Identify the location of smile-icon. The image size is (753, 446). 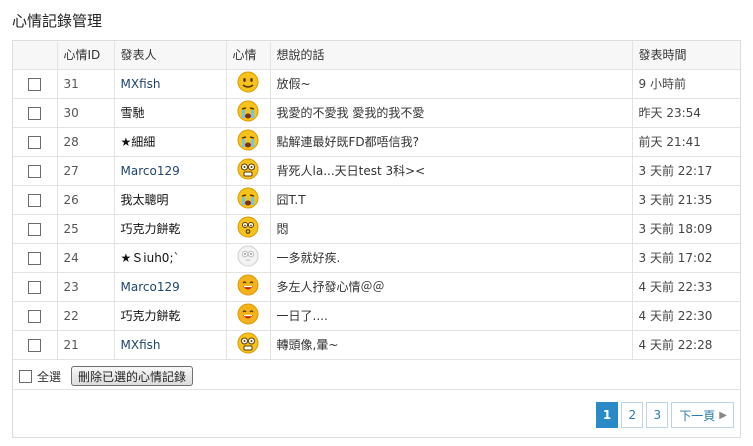
(248, 83).